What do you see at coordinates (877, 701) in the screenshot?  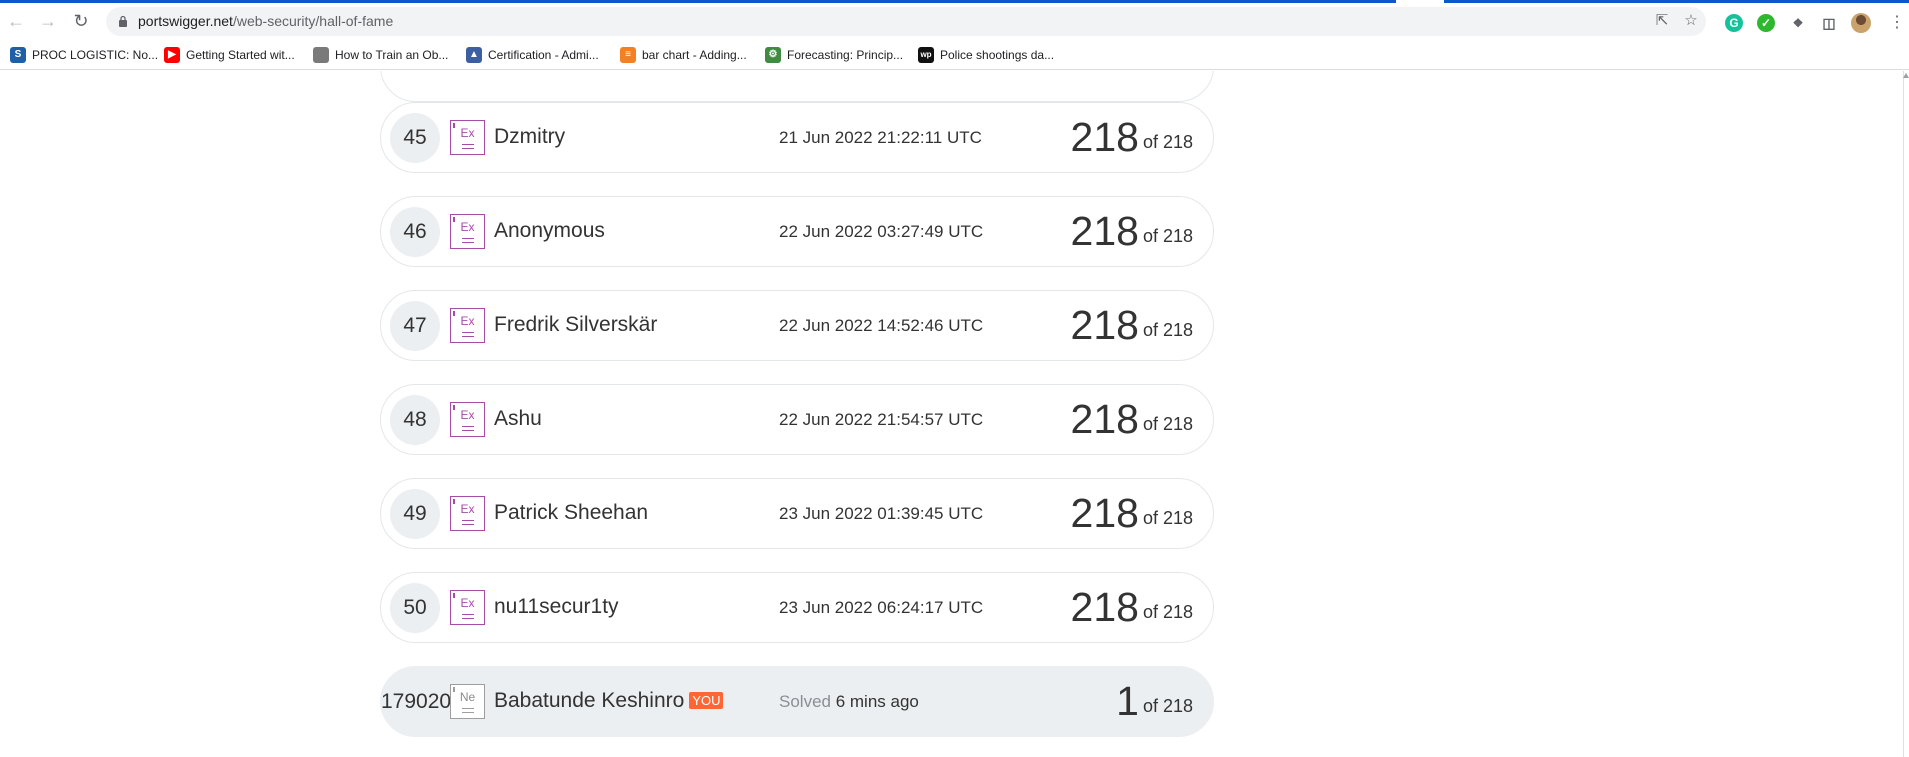 I see `solved-ago: 6 mins ago` at bounding box center [877, 701].